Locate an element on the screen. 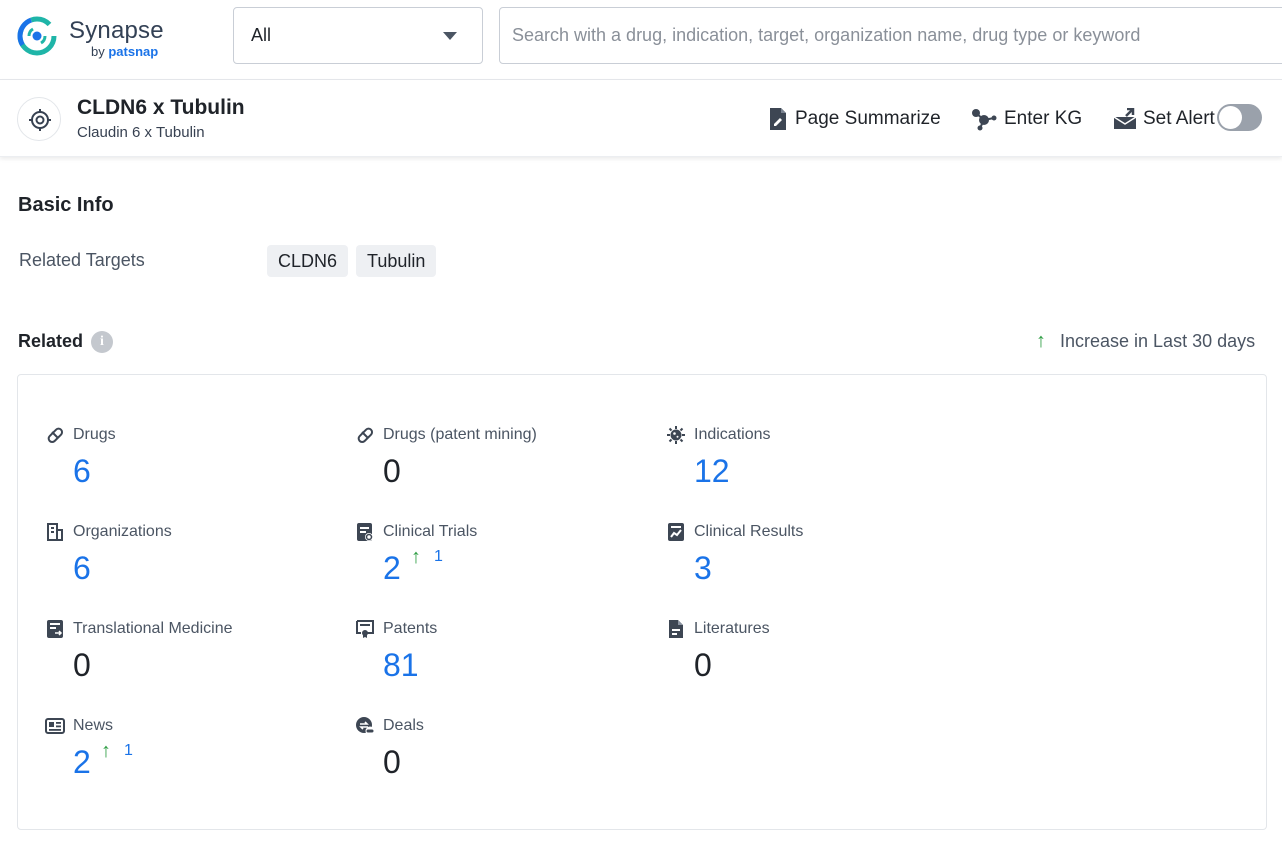 Image resolution: width=1282 pixels, height=846 pixels. stat-drugs: Drugs 6 is located at coordinates (195, 468).